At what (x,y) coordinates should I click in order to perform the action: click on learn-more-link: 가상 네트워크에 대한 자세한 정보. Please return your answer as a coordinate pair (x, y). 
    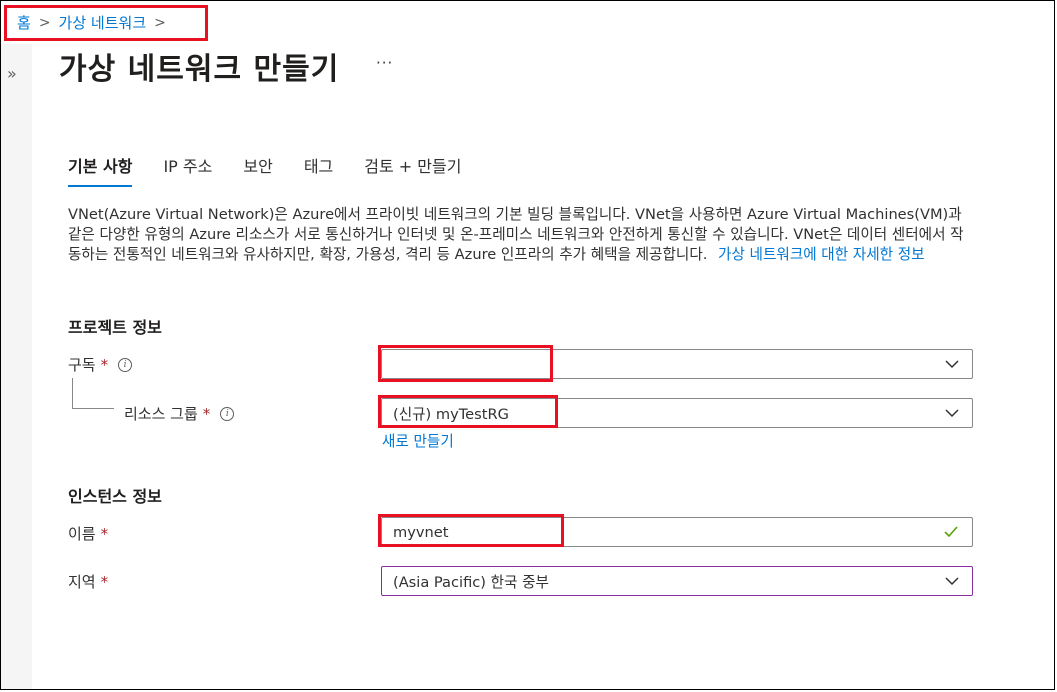
    Looking at the image, I should click on (821, 254).